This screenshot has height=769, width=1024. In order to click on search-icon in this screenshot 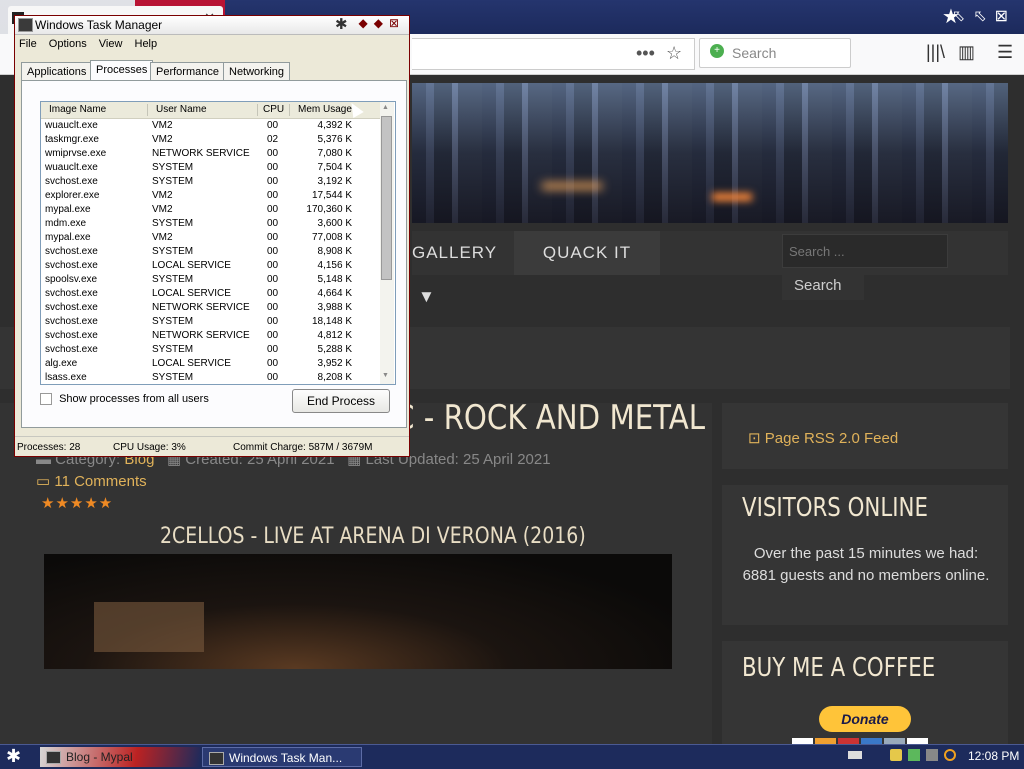, I will do `click(950, 755)`.